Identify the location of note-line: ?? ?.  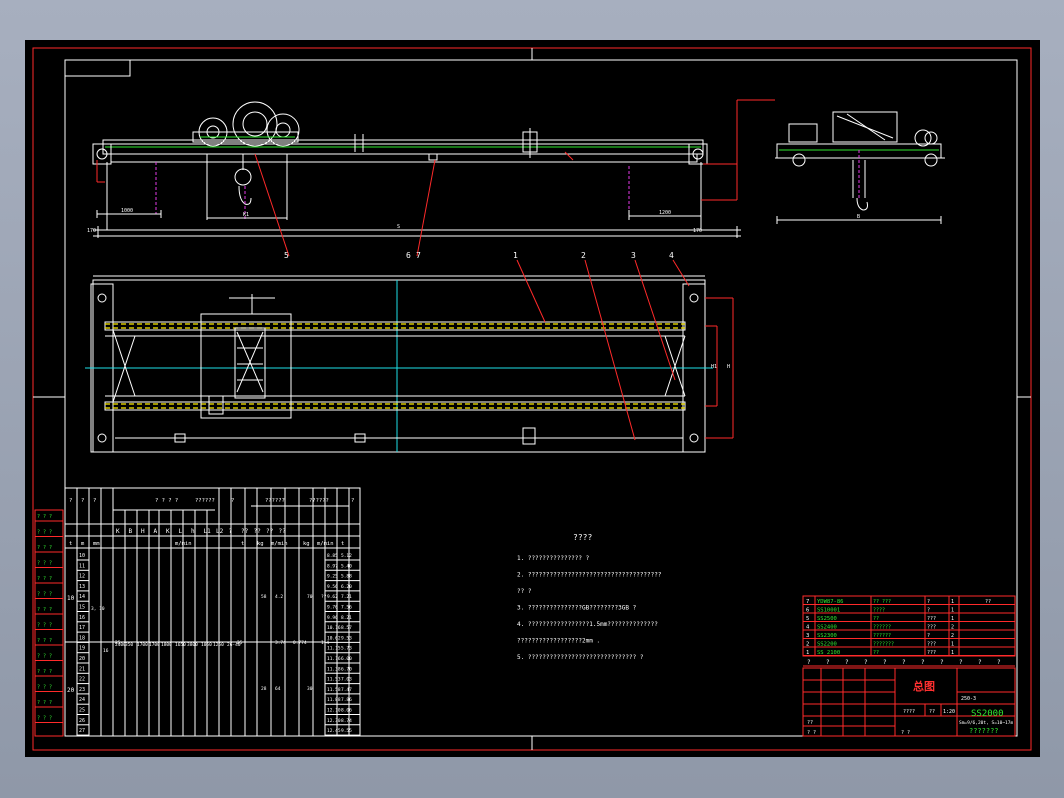
(524, 591).